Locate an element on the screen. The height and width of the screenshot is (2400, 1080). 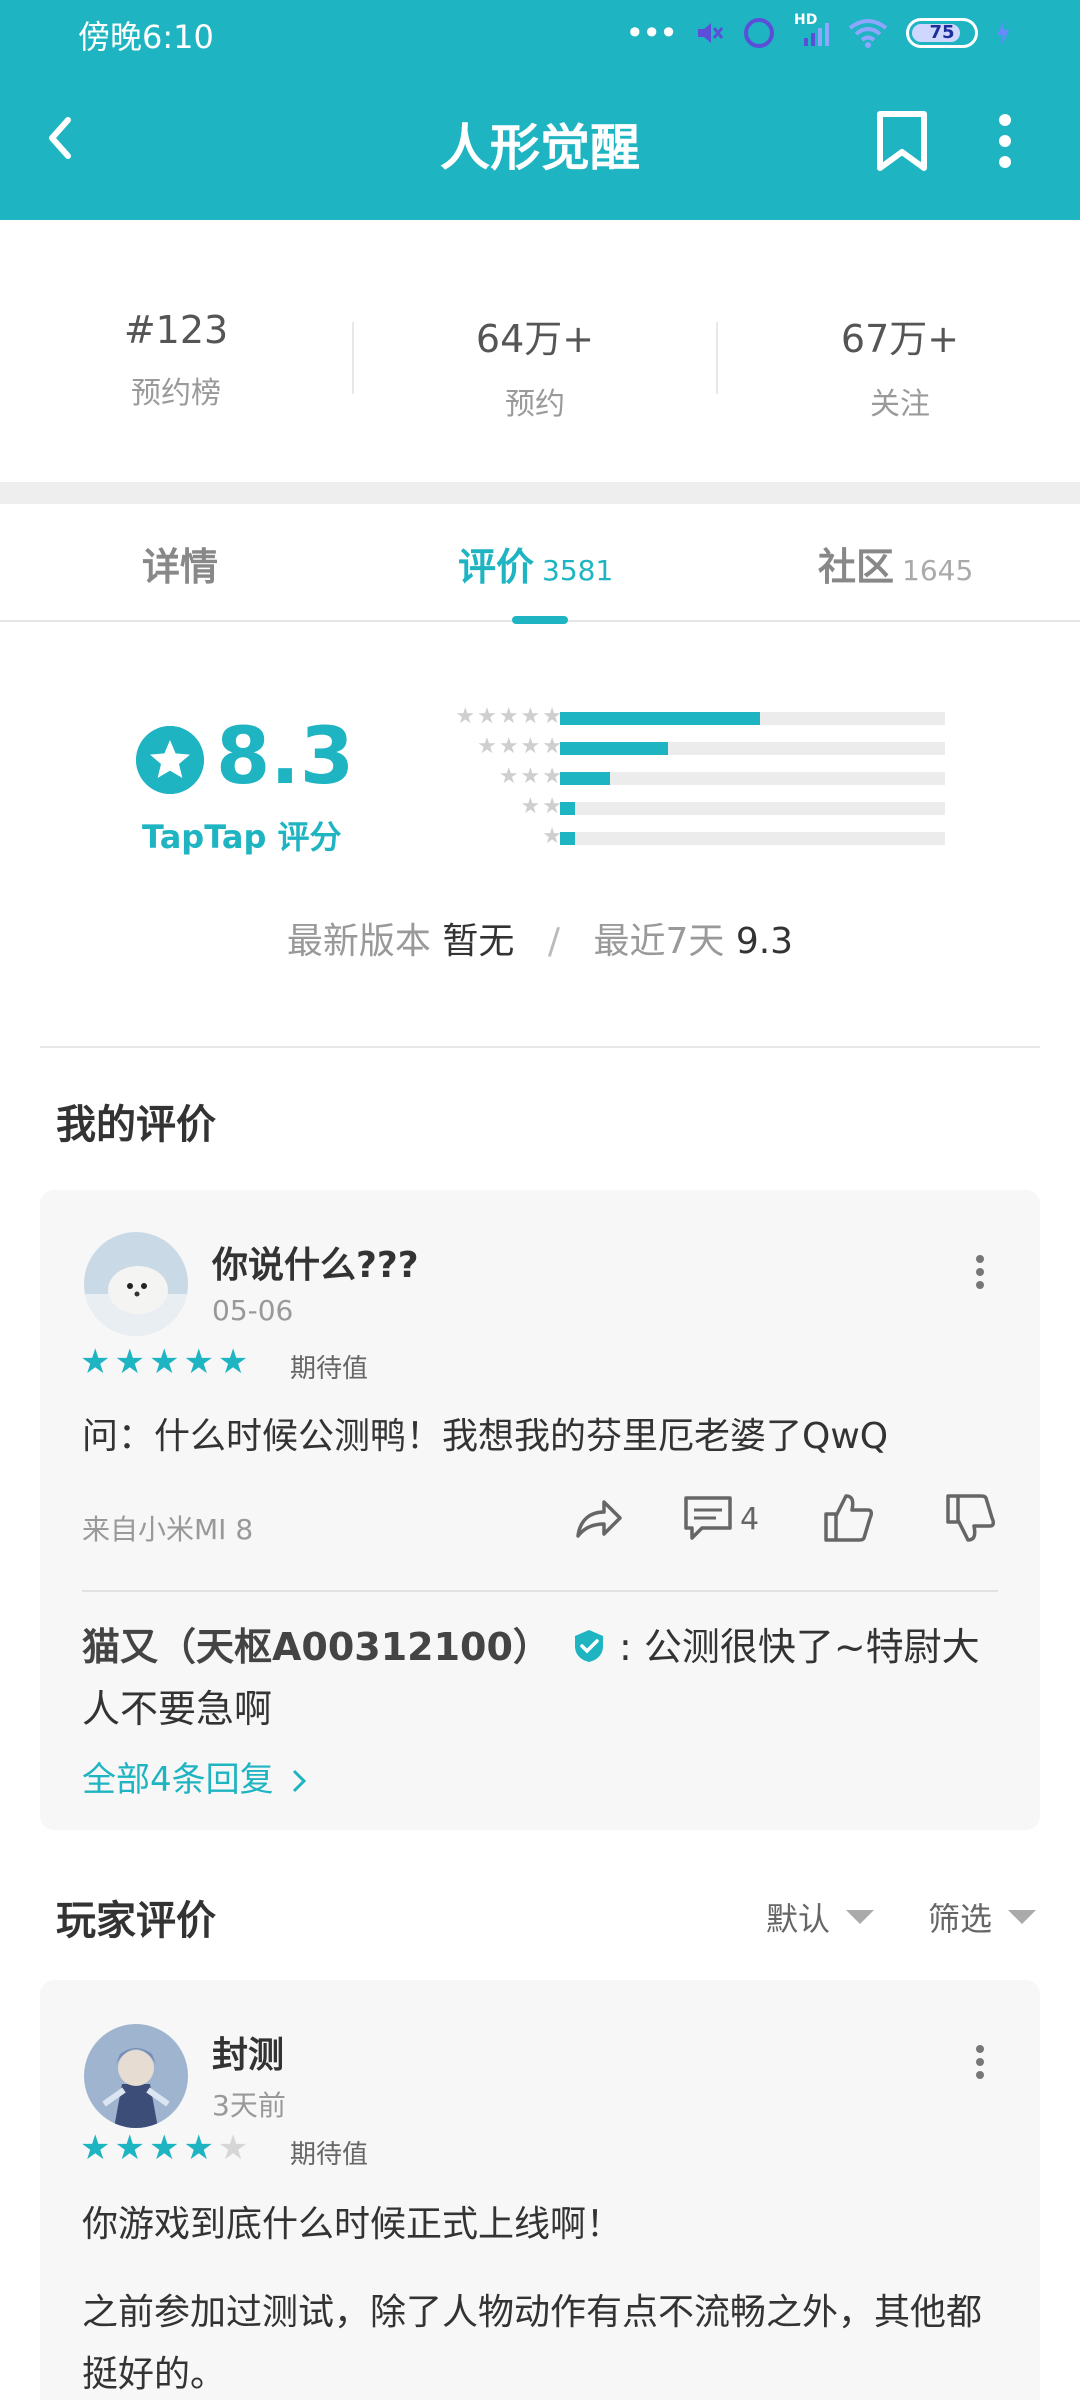
recent-label: 最近7天 is located at coordinates (659, 941).